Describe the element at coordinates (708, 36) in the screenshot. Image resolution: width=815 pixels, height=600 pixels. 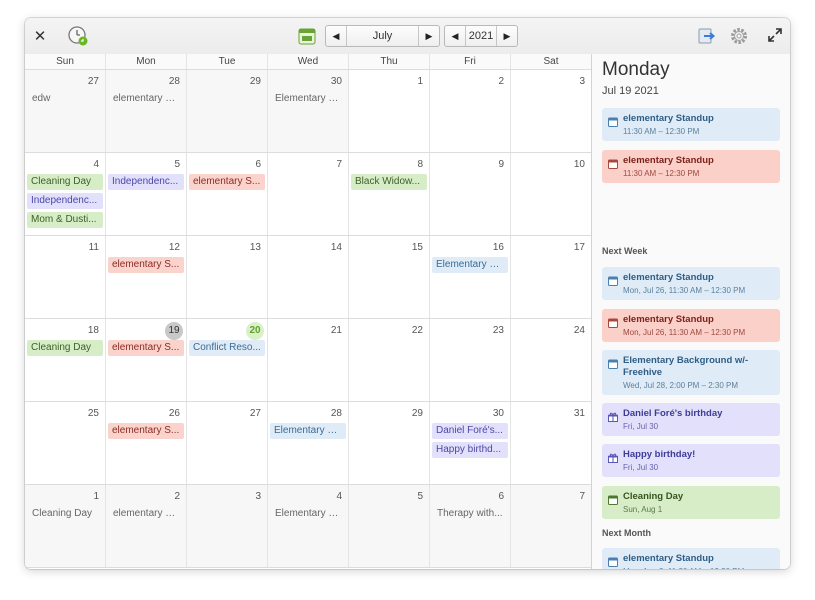
I see `export-icon` at that location.